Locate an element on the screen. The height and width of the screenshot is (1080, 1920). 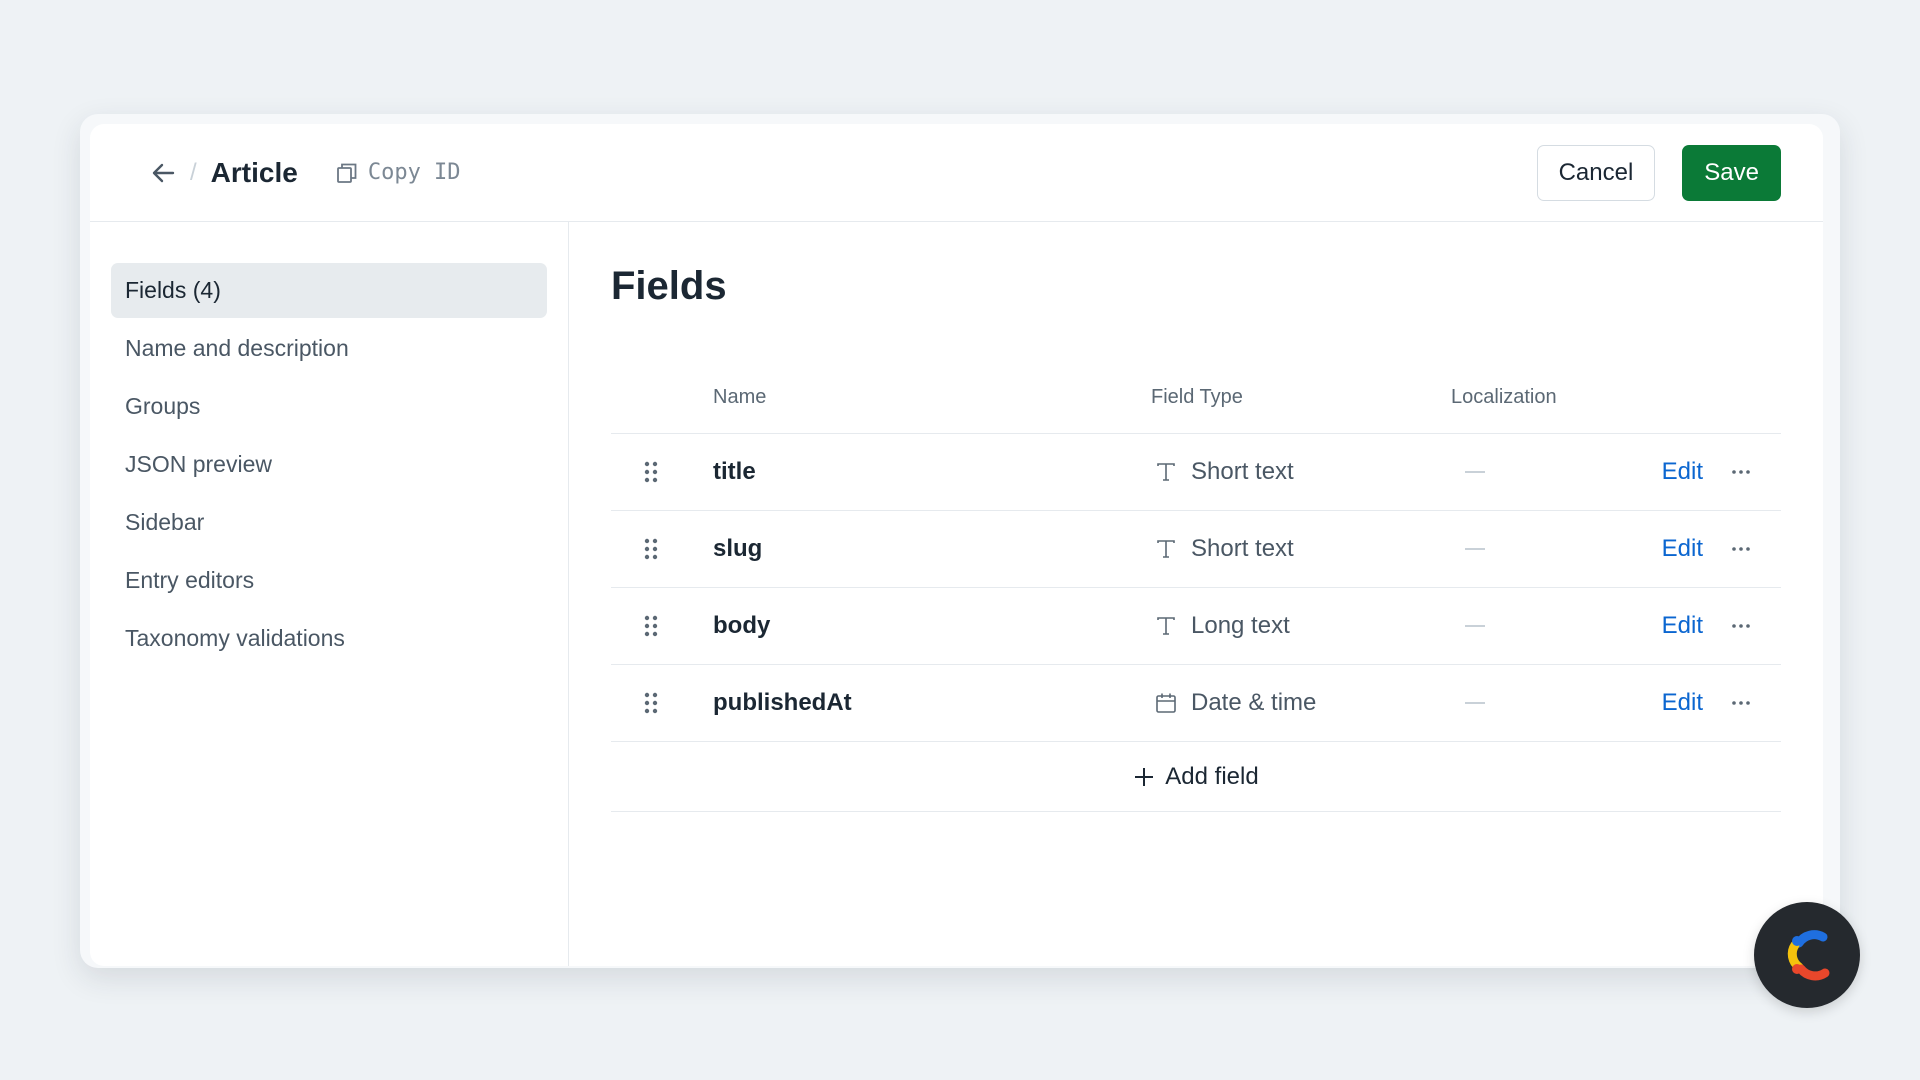
column-header-localization: Localization is located at coordinates (1504, 397).